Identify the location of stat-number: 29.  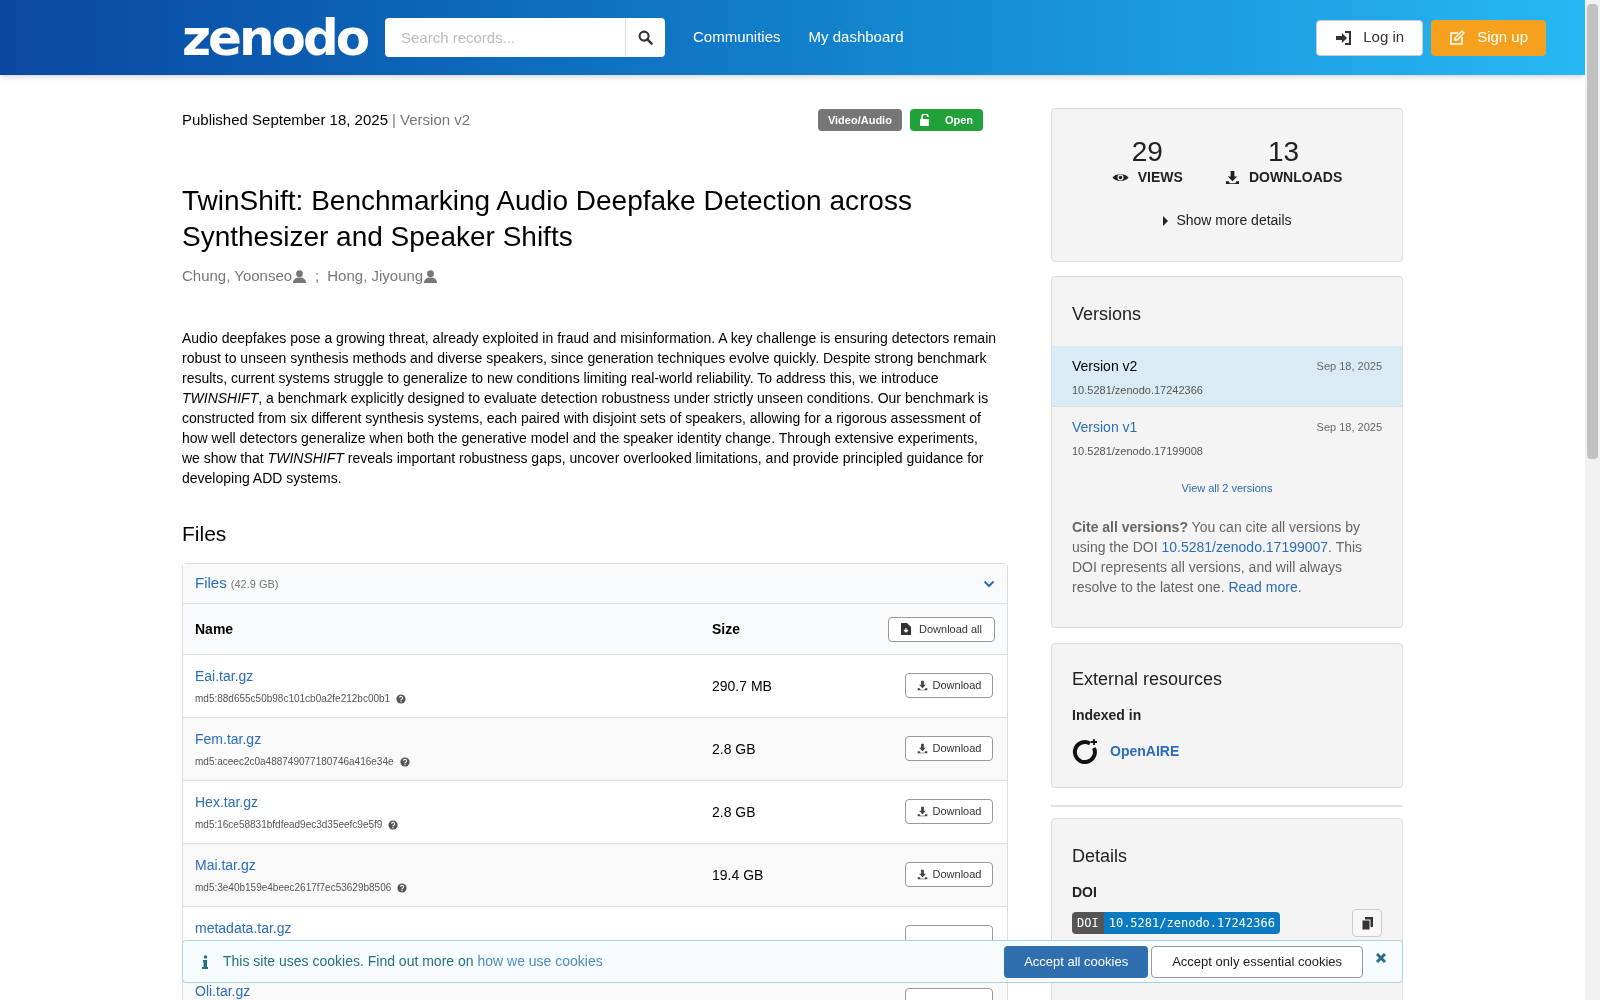
(1147, 152).